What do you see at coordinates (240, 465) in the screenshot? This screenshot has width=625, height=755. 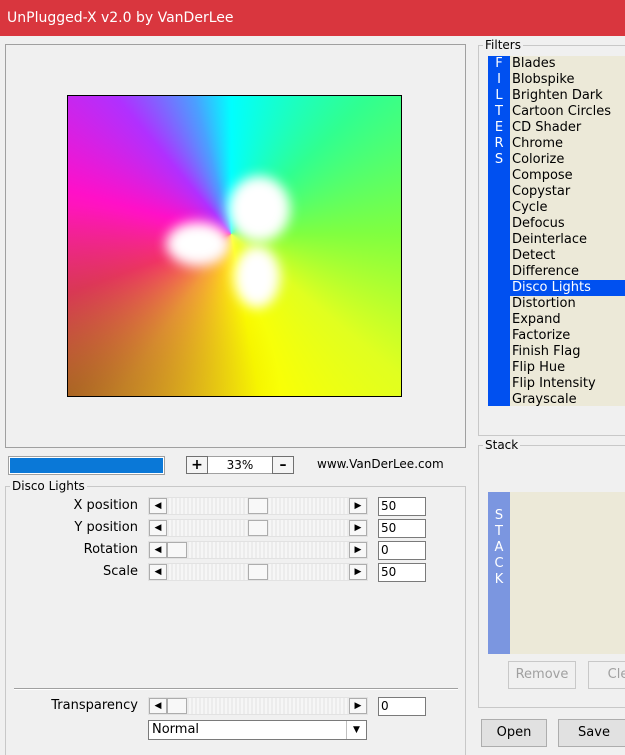 I see `zoom-level: 33%` at bounding box center [240, 465].